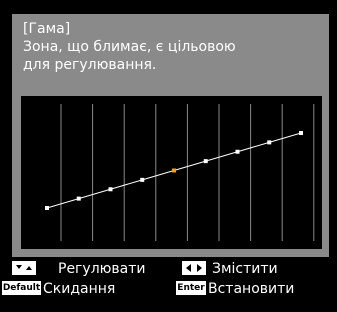 This screenshot has height=312, width=337. Describe the element at coordinates (251, 289) in the screenshot. I see `set-hint: Встановити` at that location.